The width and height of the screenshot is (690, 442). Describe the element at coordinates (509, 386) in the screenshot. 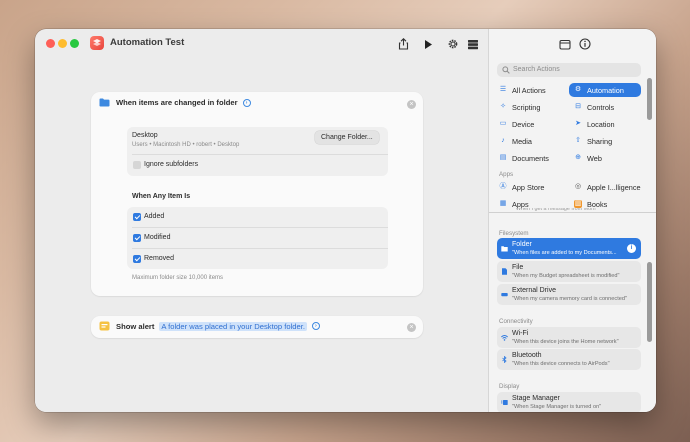

I see `display-section-heading: Display` at that location.